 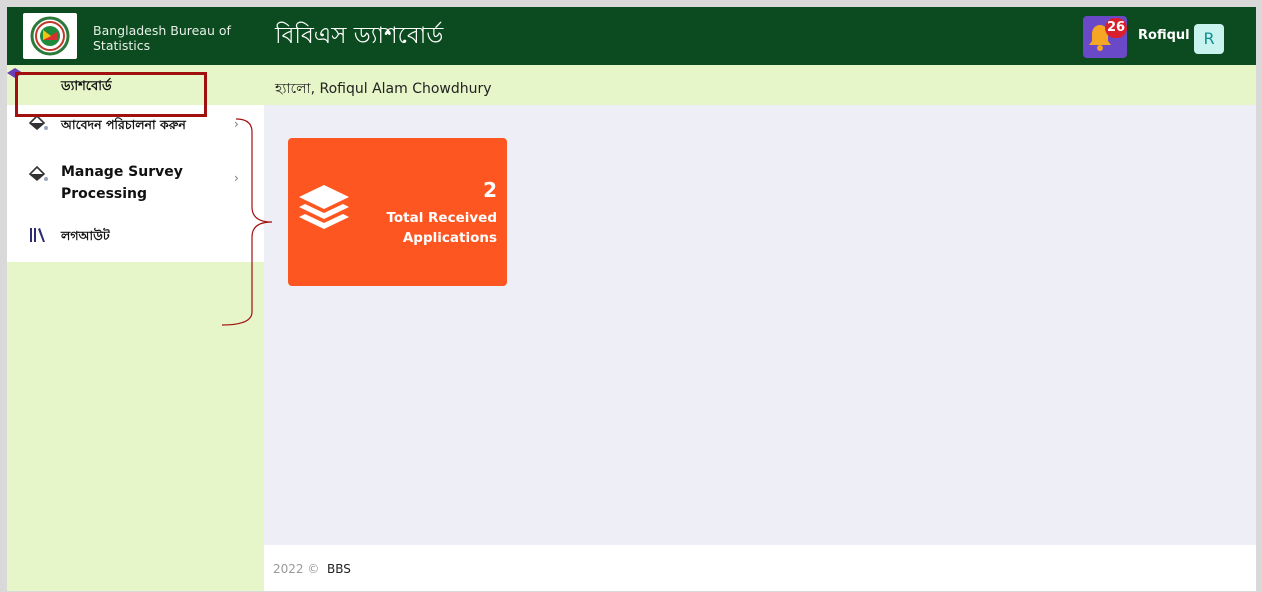 I want to click on footer: 2022 © BBS, so click(x=760, y=568).